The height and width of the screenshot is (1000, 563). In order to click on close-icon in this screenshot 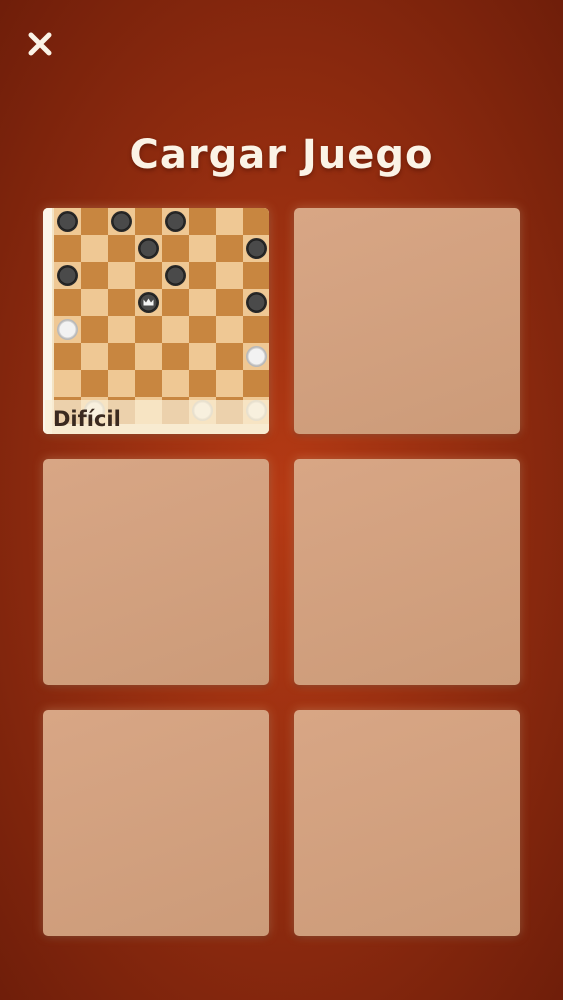, I will do `click(40, 44)`.